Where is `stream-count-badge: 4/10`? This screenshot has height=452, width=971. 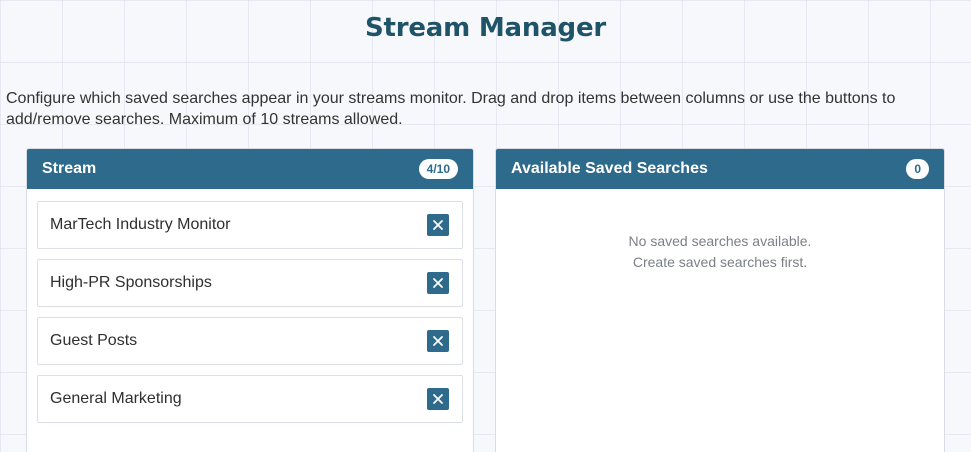
stream-count-badge: 4/10 is located at coordinates (438, 169).